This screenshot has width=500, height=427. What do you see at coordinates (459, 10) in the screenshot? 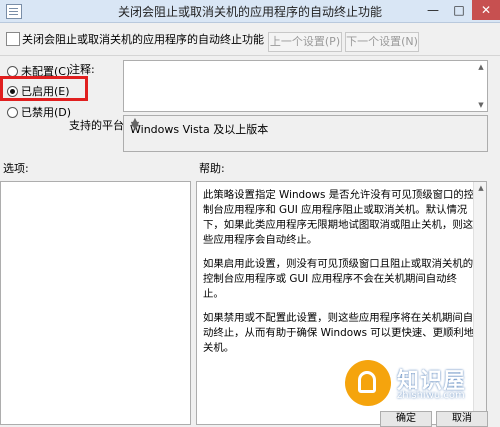
I see `maximize-button: □` at bounding box center [459, 10].